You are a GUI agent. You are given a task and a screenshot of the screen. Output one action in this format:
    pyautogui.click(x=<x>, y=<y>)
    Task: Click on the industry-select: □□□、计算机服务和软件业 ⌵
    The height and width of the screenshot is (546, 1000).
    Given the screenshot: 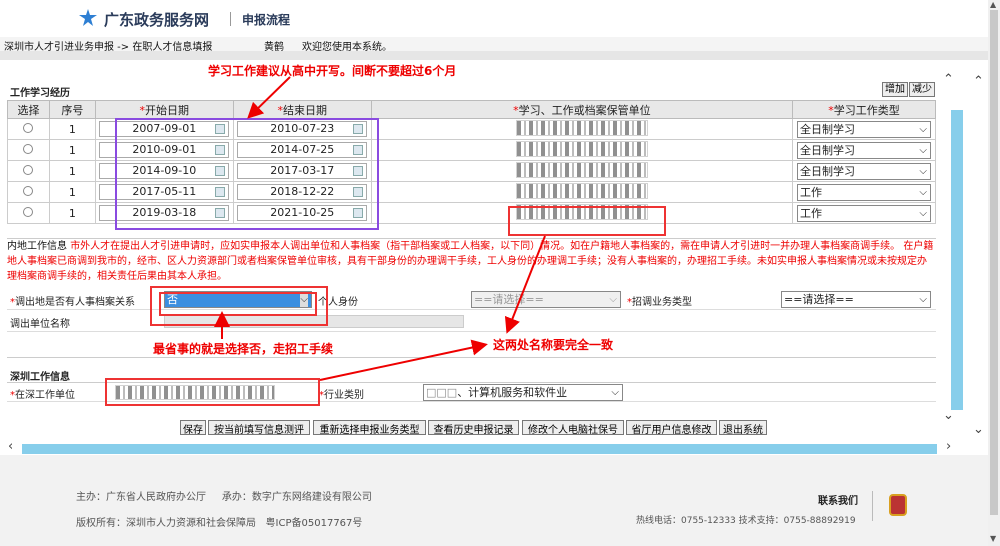 What is the action you would take?
    pyautogui.click(x=523, y=392)
    